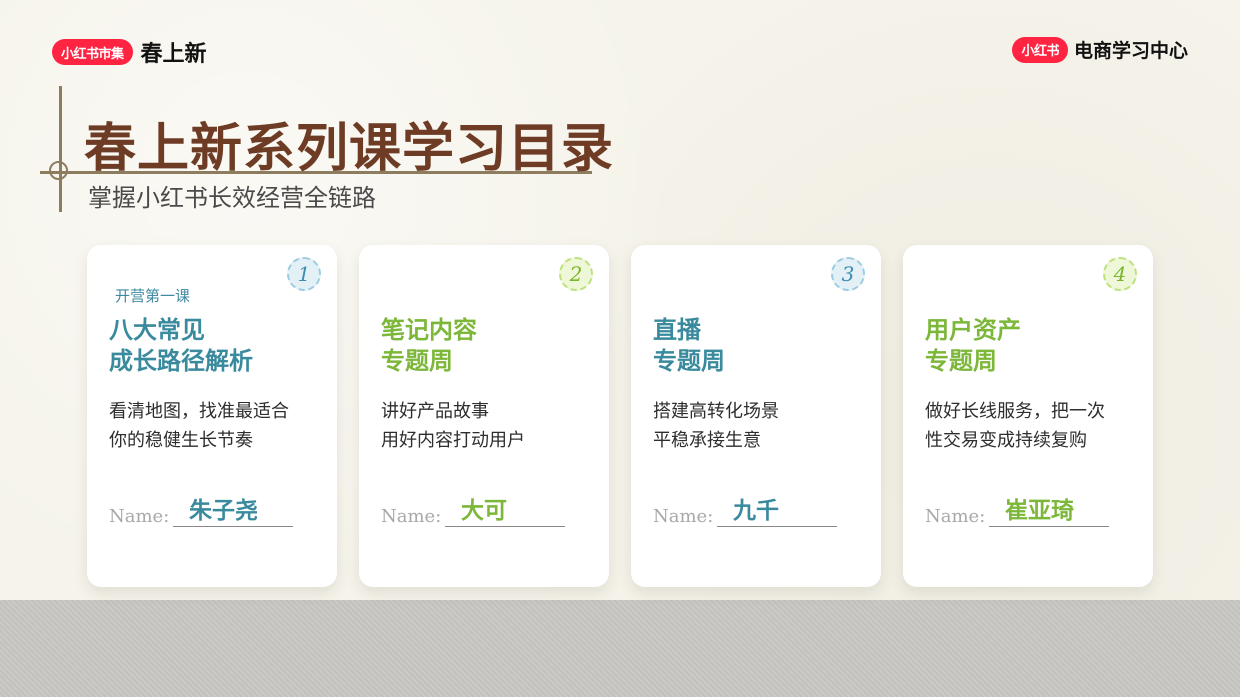 The image size is (1240, 697). Describe the element at coordinates (60, 149) in the screenshot. I see `title-vertical-rule` at that location.